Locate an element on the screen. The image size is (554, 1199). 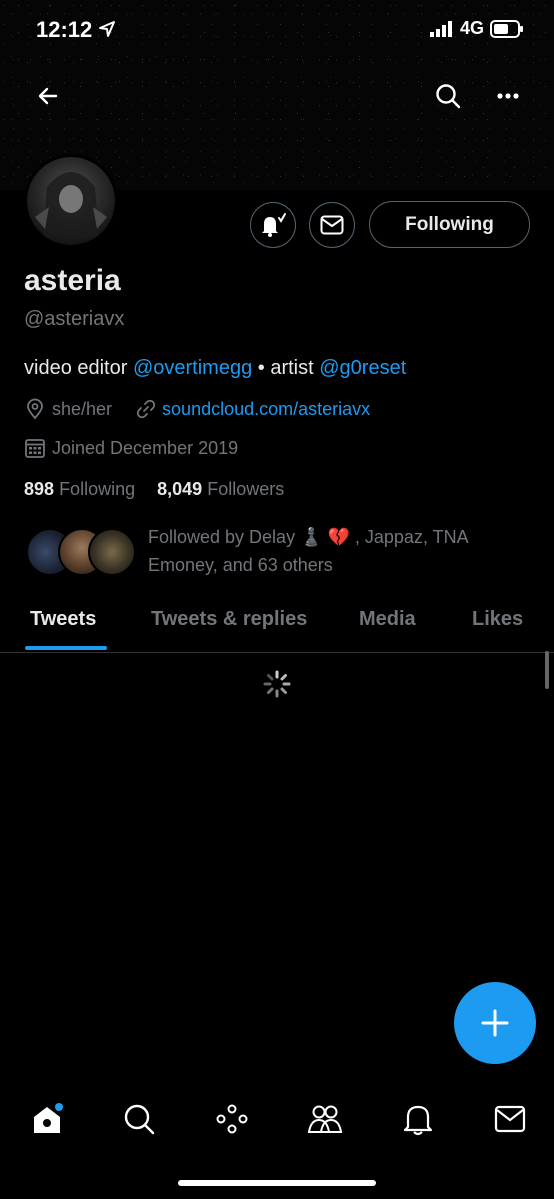
nav-communities is located at coordinates (325, 1119).